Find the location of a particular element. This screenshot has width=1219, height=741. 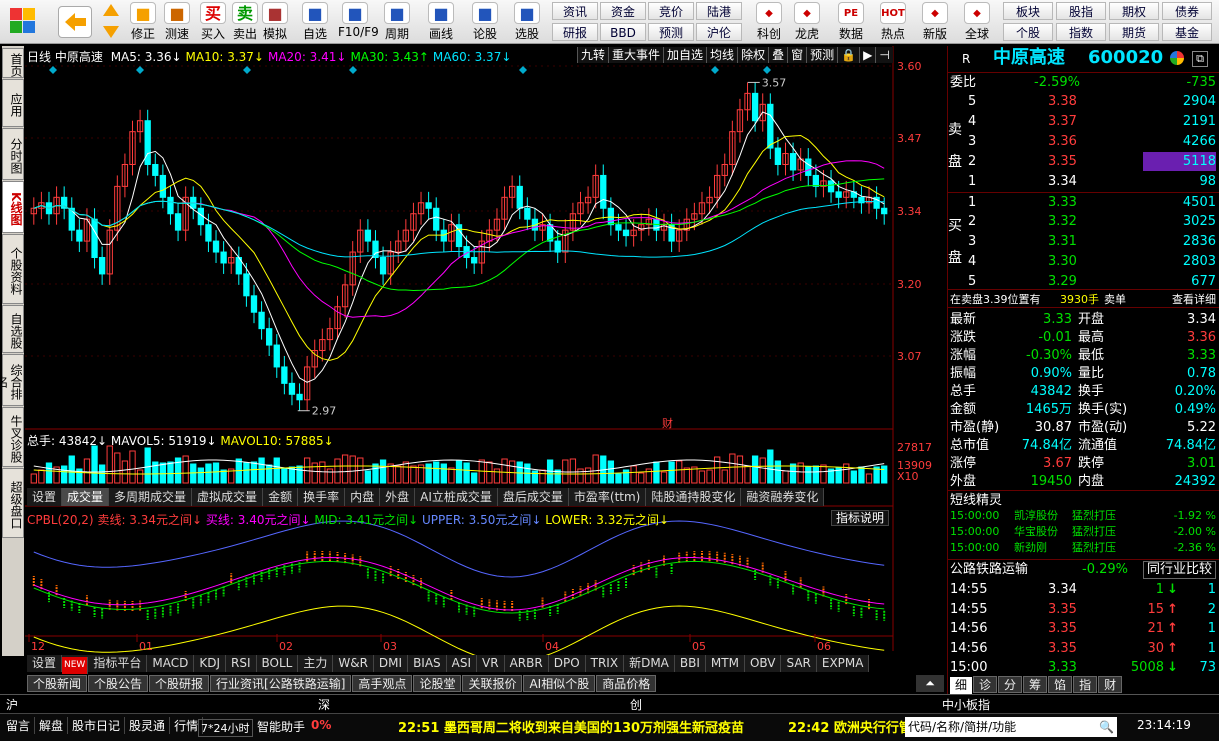

short-row: 15:00:00 新劲刚 猛烈打压 -2.36 % is located at coordinates (1083, 548).